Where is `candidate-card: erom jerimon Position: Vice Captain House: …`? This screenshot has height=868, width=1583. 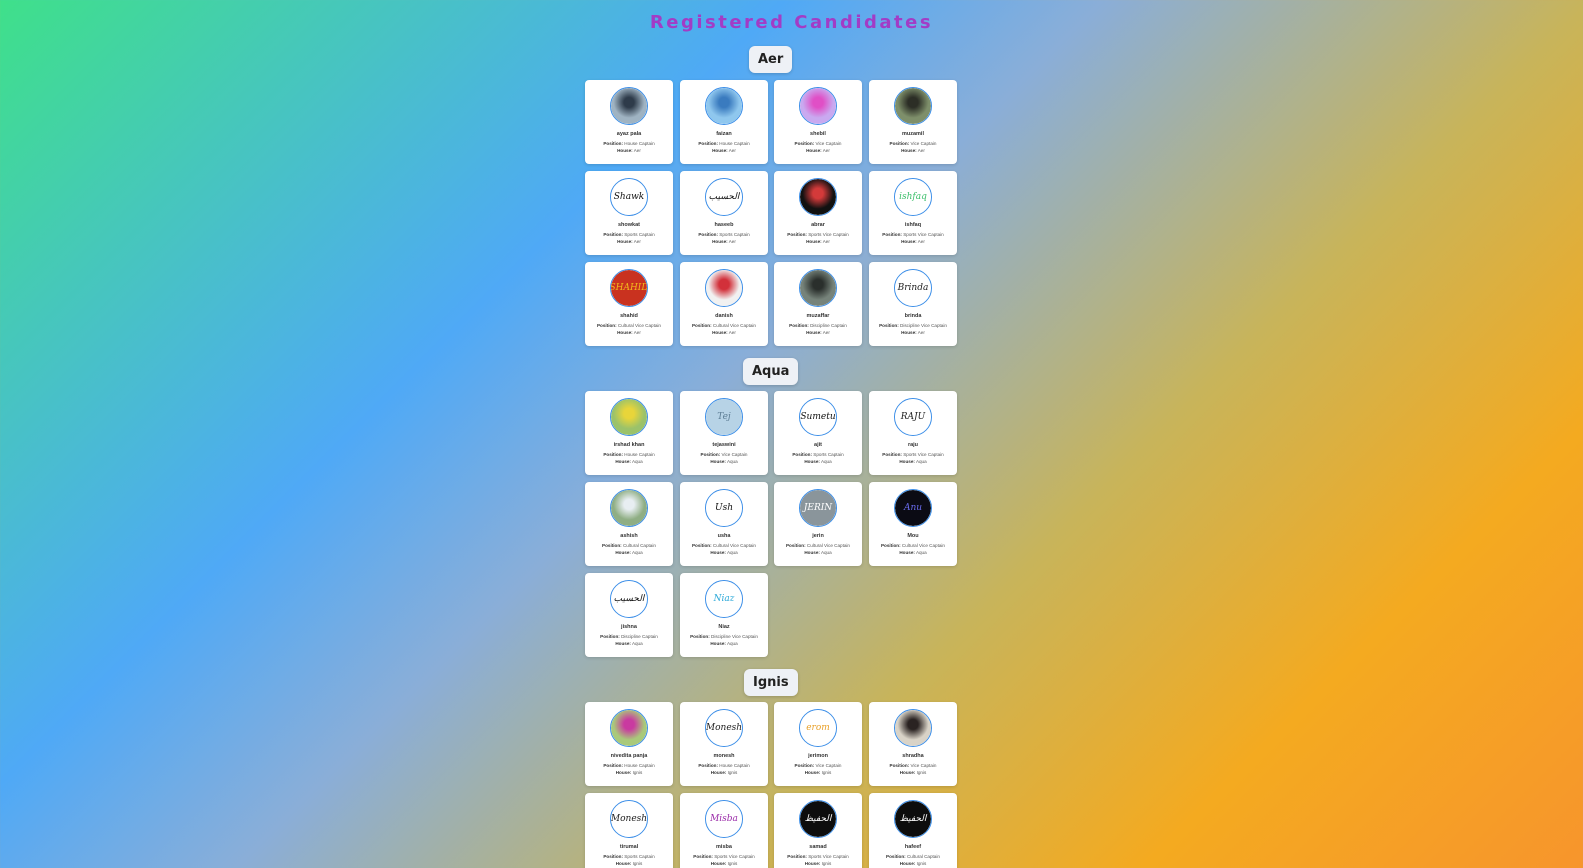 candidate-card: erom jerimon Position: Vice Captain House: … is located at coordinates (818, 744).